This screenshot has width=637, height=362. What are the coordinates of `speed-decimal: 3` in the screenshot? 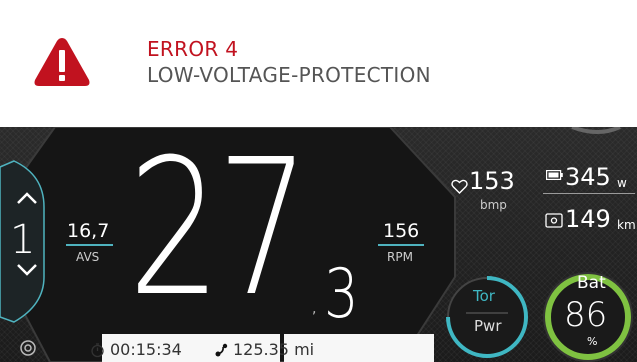 It's located at (341, 294).